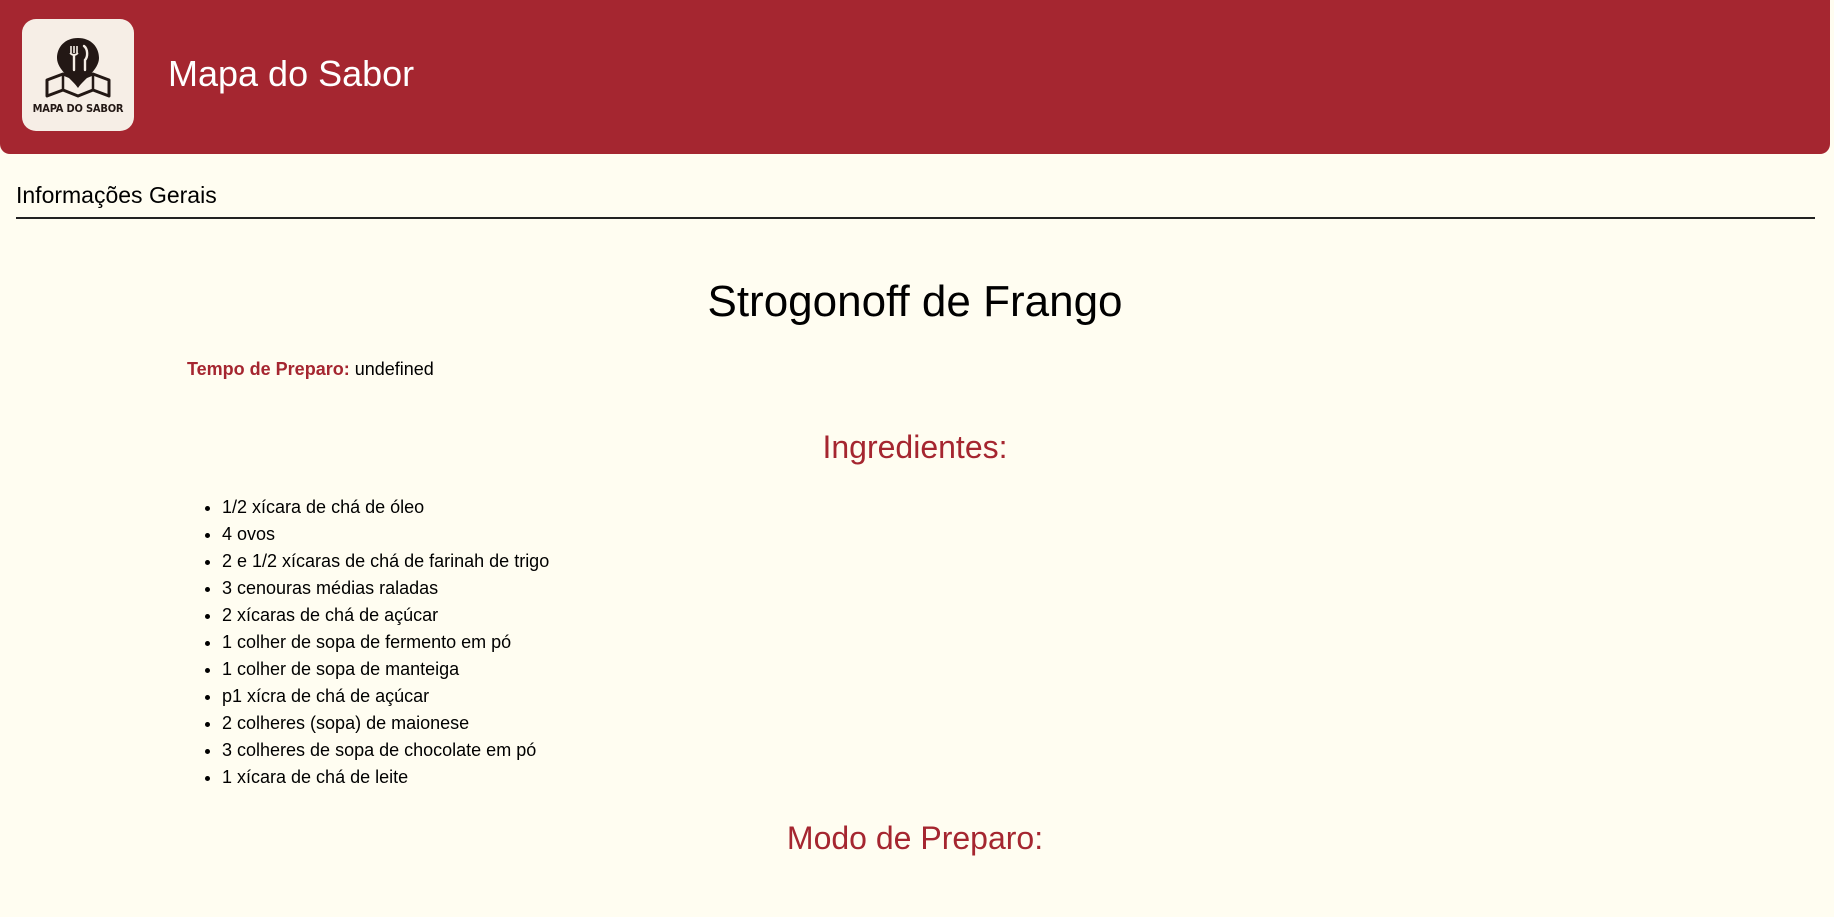  I want to click on method-heading: Modo de Preparo:, so click(915, 838).